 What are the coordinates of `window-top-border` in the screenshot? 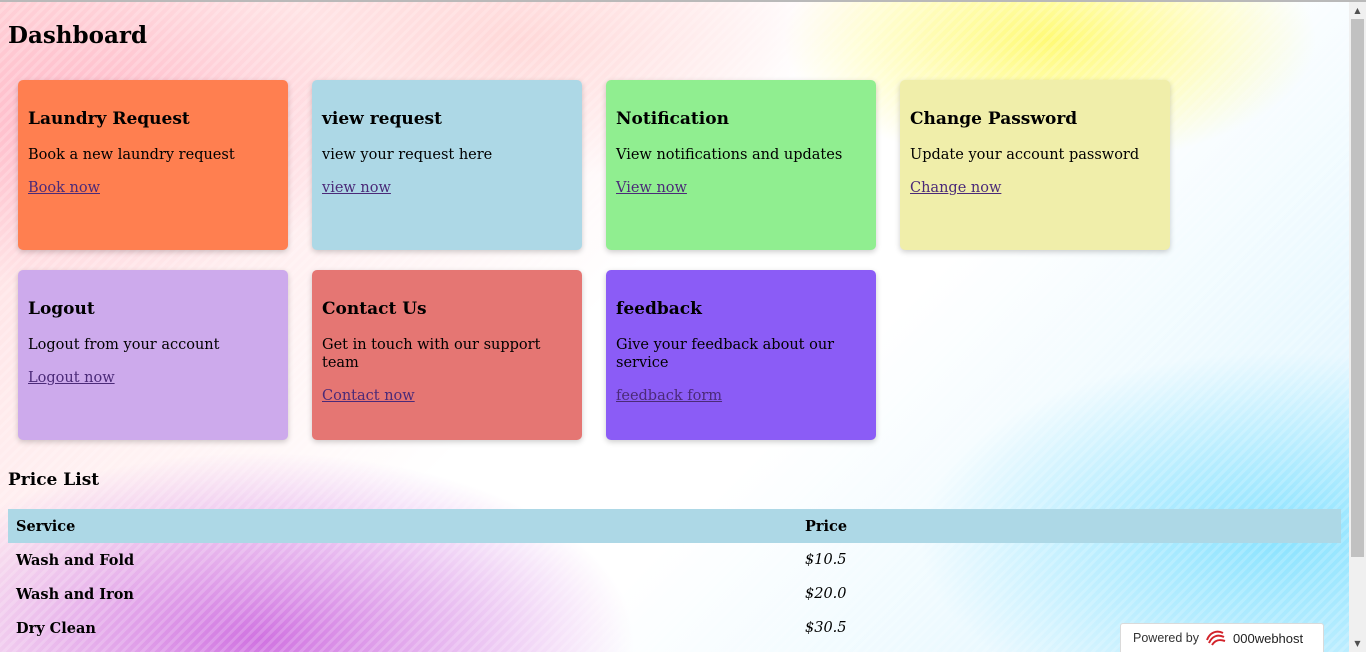 It's located at (683, 1).